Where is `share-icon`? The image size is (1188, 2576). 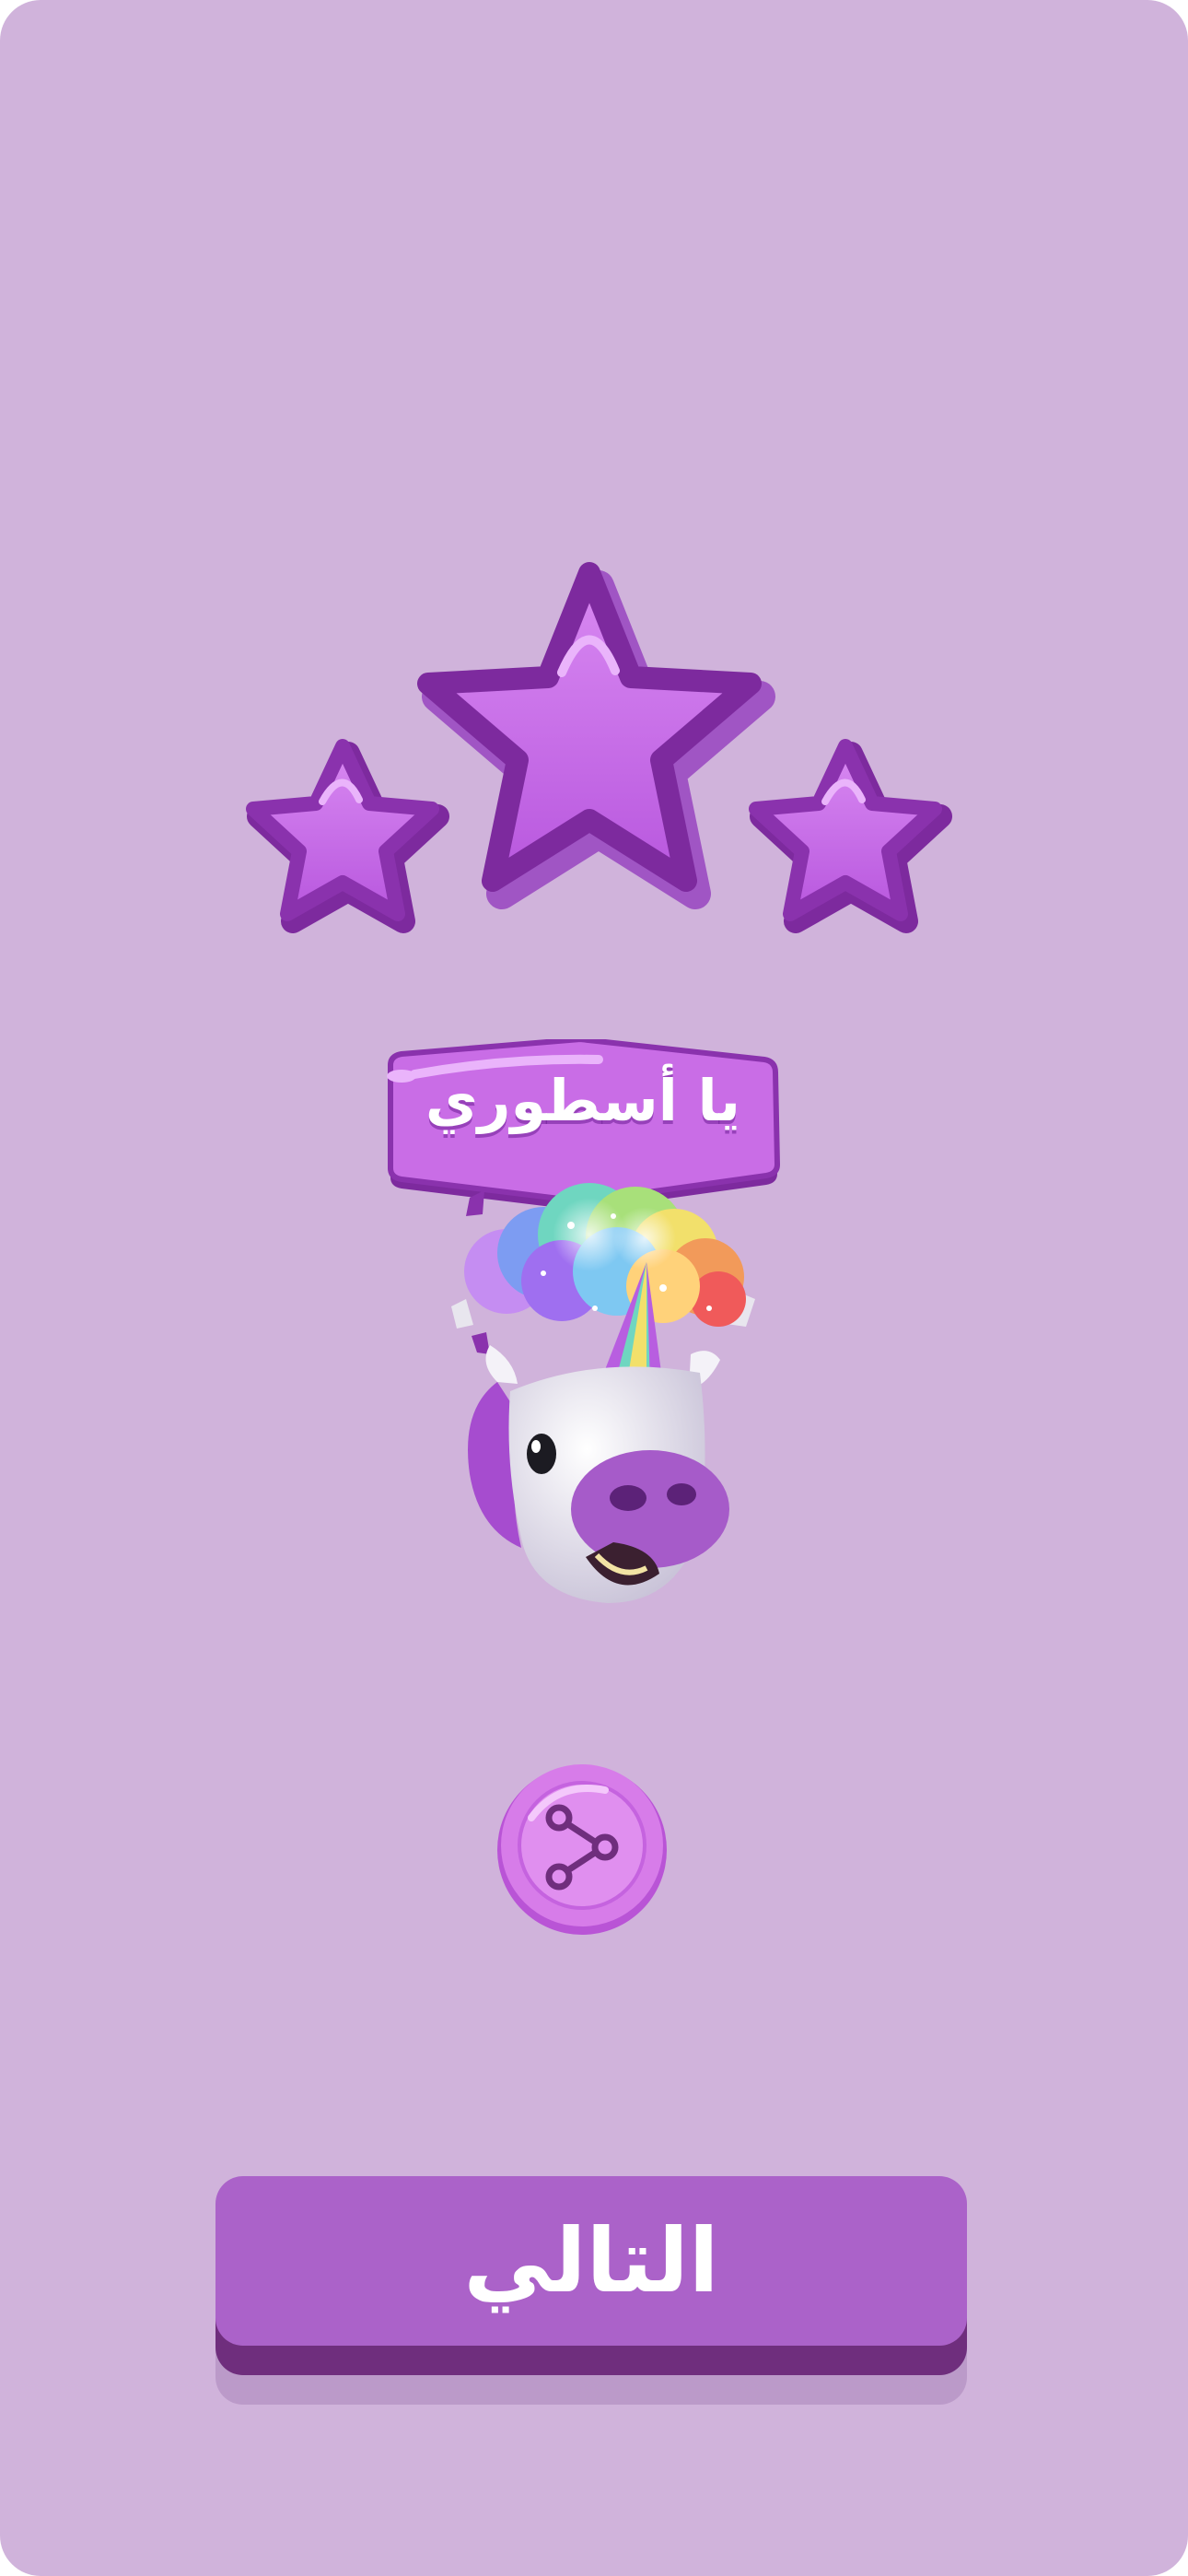
share-icon is located at coordinates (582, 1849).